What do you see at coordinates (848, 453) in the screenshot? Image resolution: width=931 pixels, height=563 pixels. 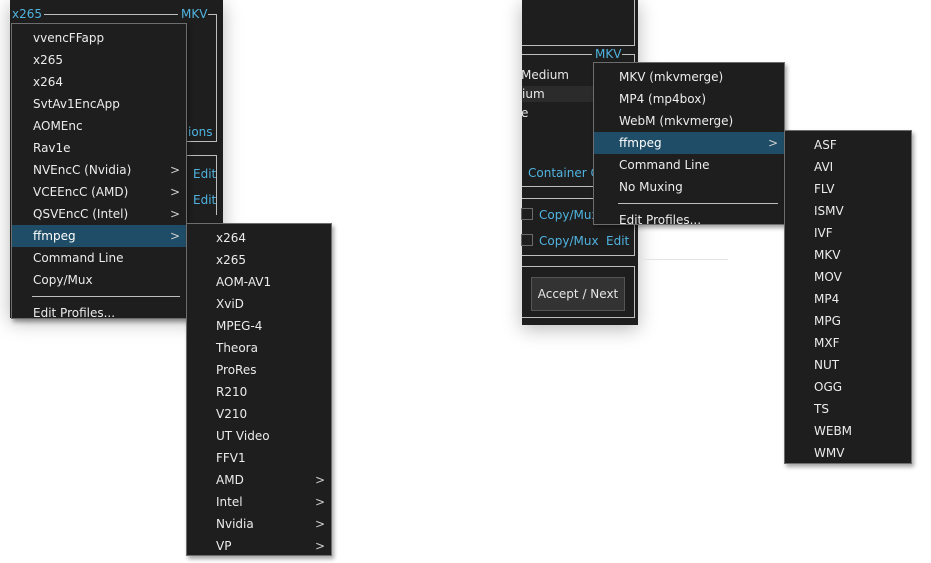 I see `format-item-wmv: WMV` at bounding box center [848, 453].